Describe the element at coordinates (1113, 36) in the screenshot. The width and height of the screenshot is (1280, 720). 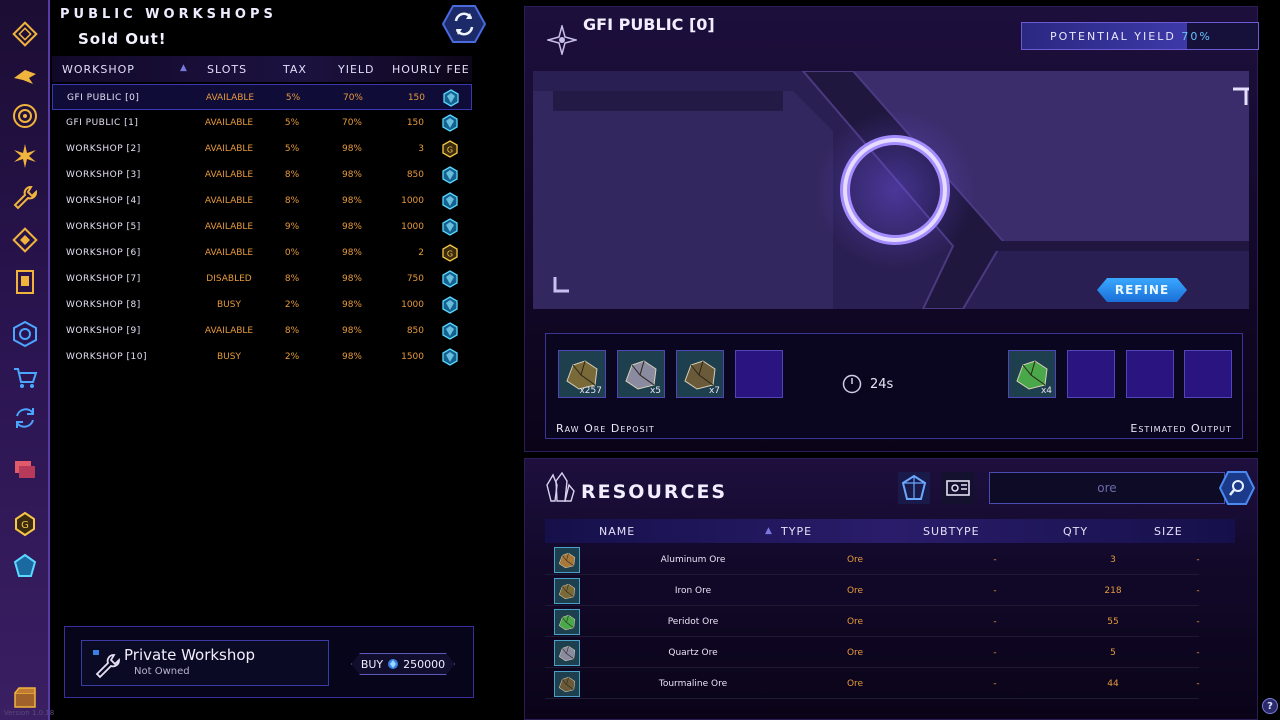
I see `potential-yield-label: POTENTIAL YIELD` at that location.